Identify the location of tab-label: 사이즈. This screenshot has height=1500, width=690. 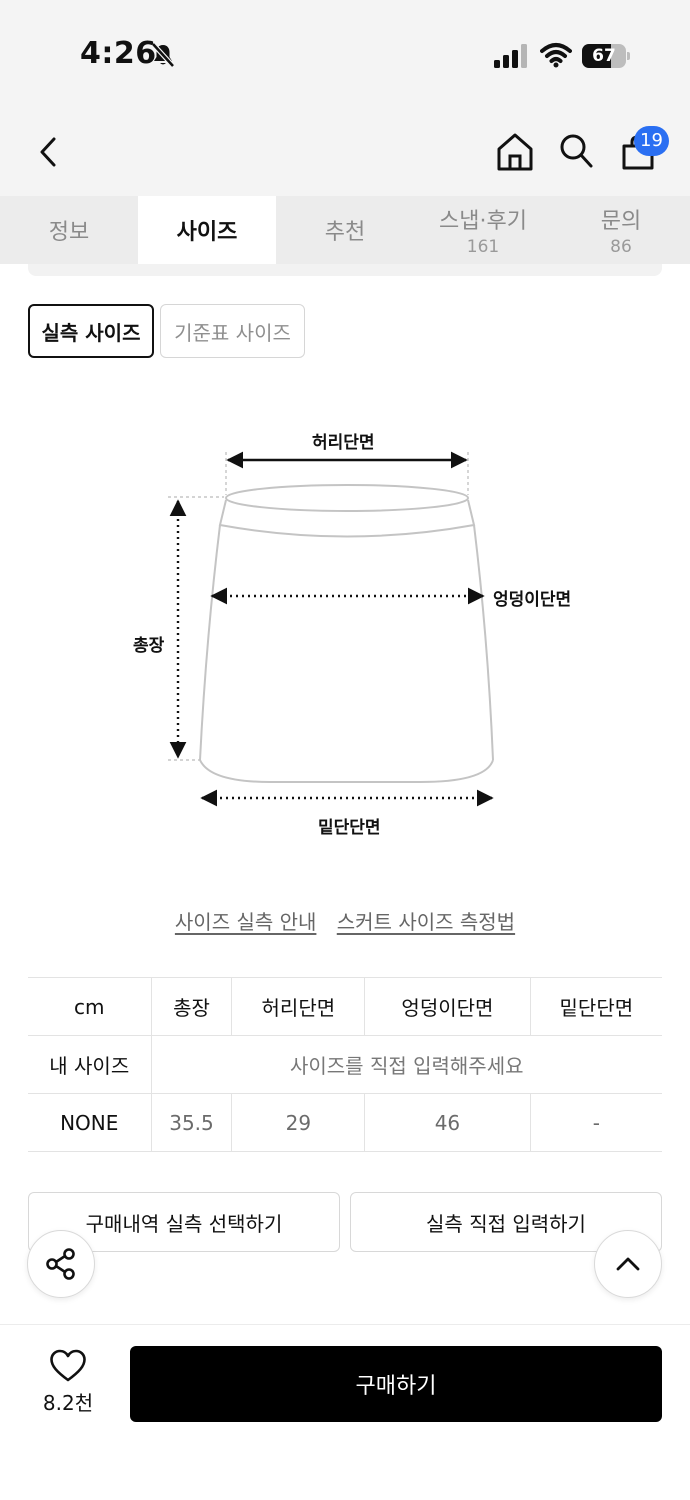
(207, 232).